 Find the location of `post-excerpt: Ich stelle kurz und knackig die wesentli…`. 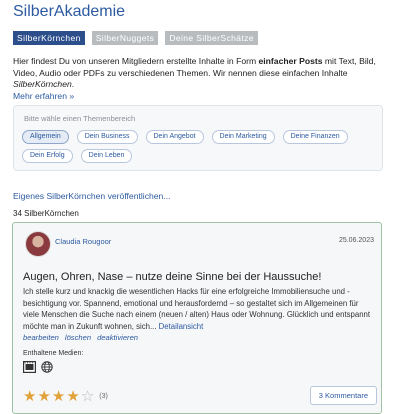

post-excerpt: Ich stelle kurz und knackig die wesentli… is located at coordinates (198, 309).